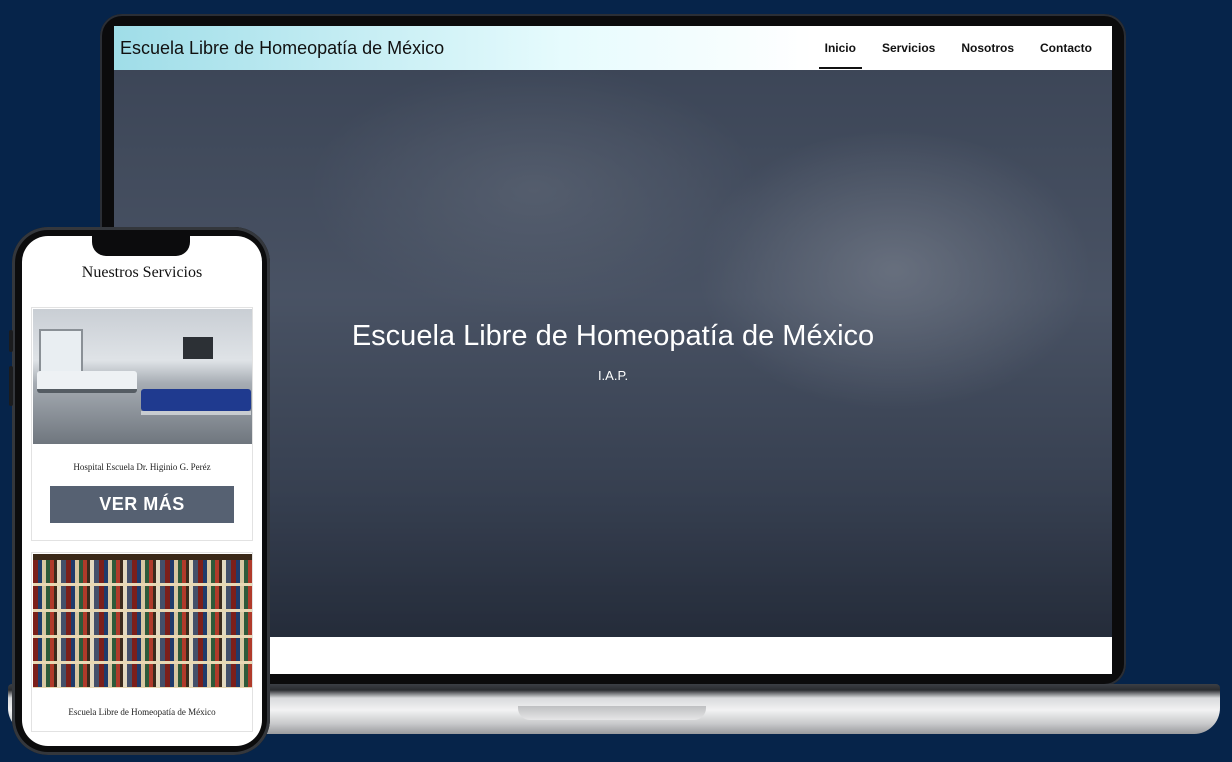  Describe the element at coordinates (951, 48) in the screenshot. I see `main-nav: Inicio Servicios Nosotros Contacto` at that location.